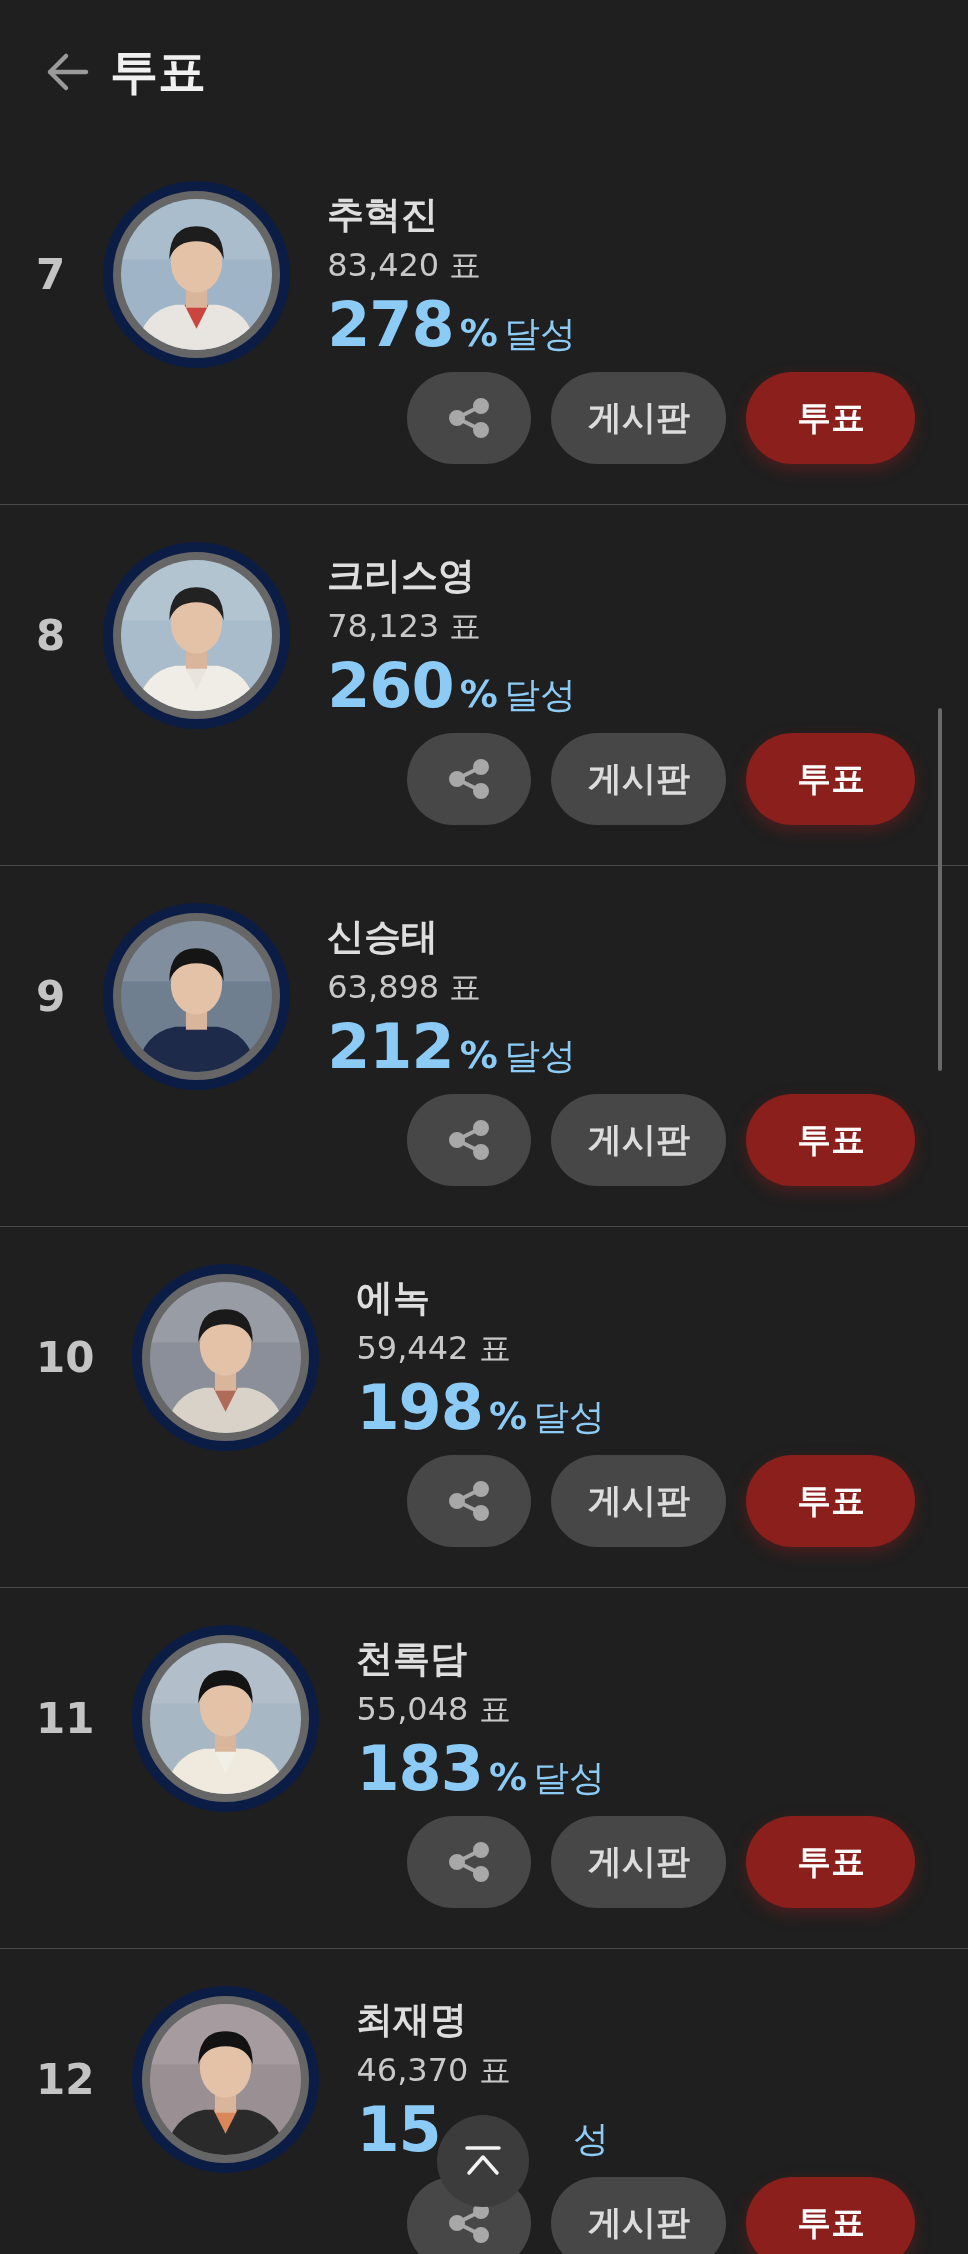 The image size is (968, 2254). What do you see at coordinates (390, 325) in the screenshot?
I see `achievement-percent: 278` at bounding box center [390, 325].